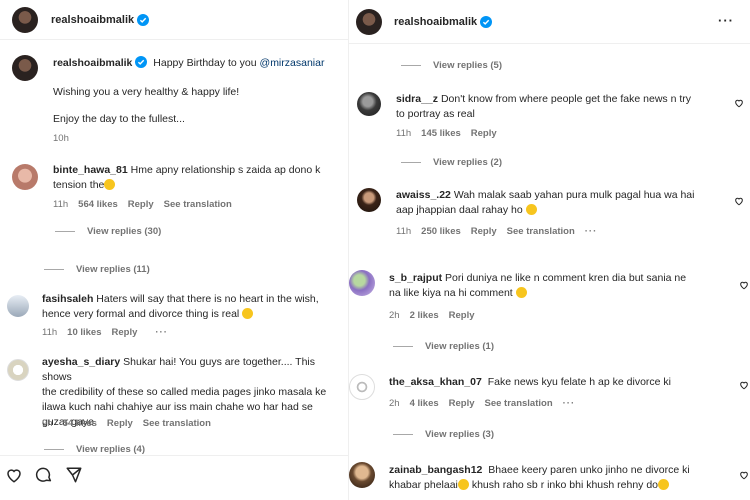 The height and width of the screenshot is (500, 750). Describe the element at coordinates (415, 278) in the screenshot. I see `comment-username: s_b_rajput` at that location.